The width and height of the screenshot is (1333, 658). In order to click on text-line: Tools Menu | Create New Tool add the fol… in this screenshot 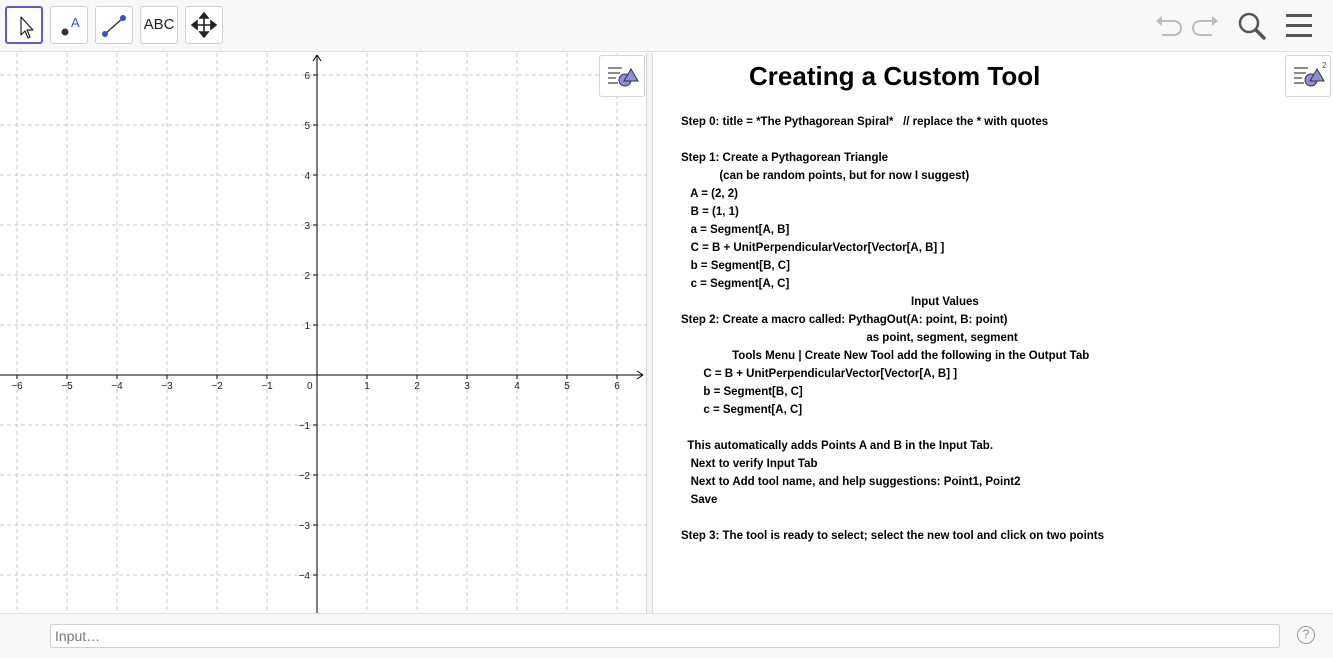, I will do `click(885, 356)`.